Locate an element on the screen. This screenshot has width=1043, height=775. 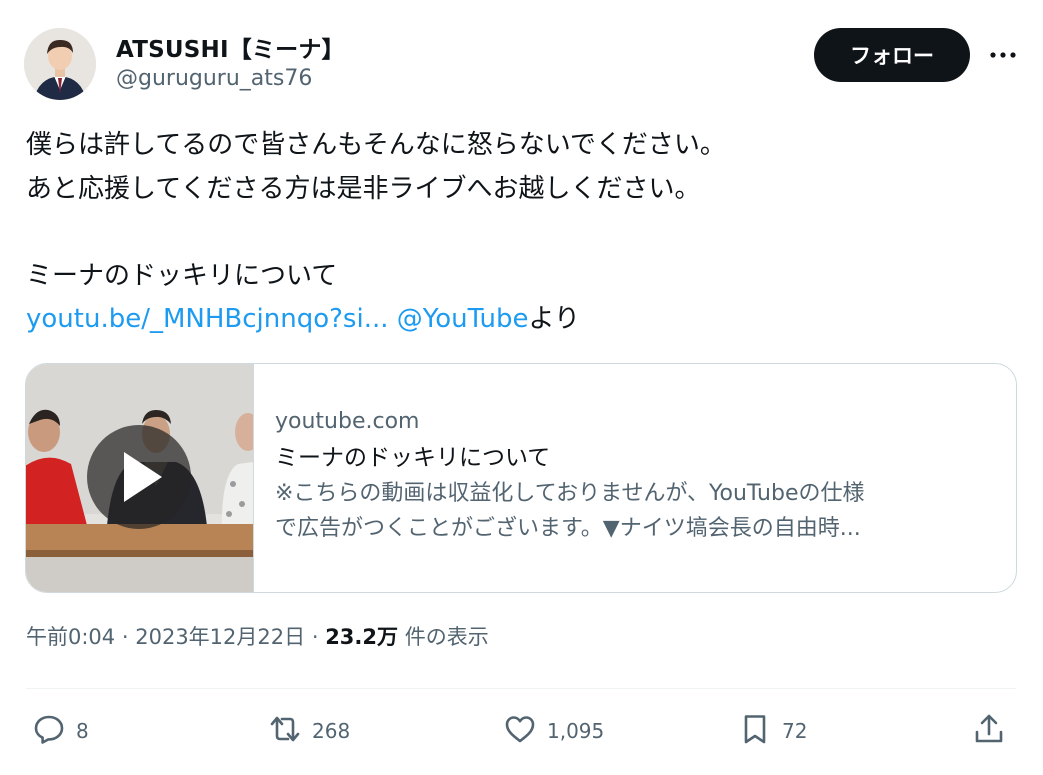
like-icon is located at coordinates (520, 731).